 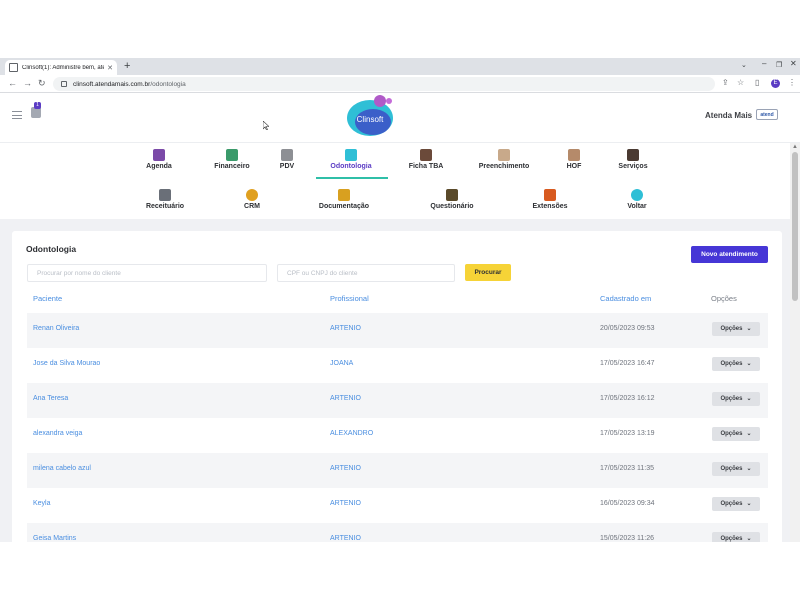 What do you see at coordinates (637, 195) in the screenshot?
I see `back-arrow-icon` at bounding box center [637, 195].